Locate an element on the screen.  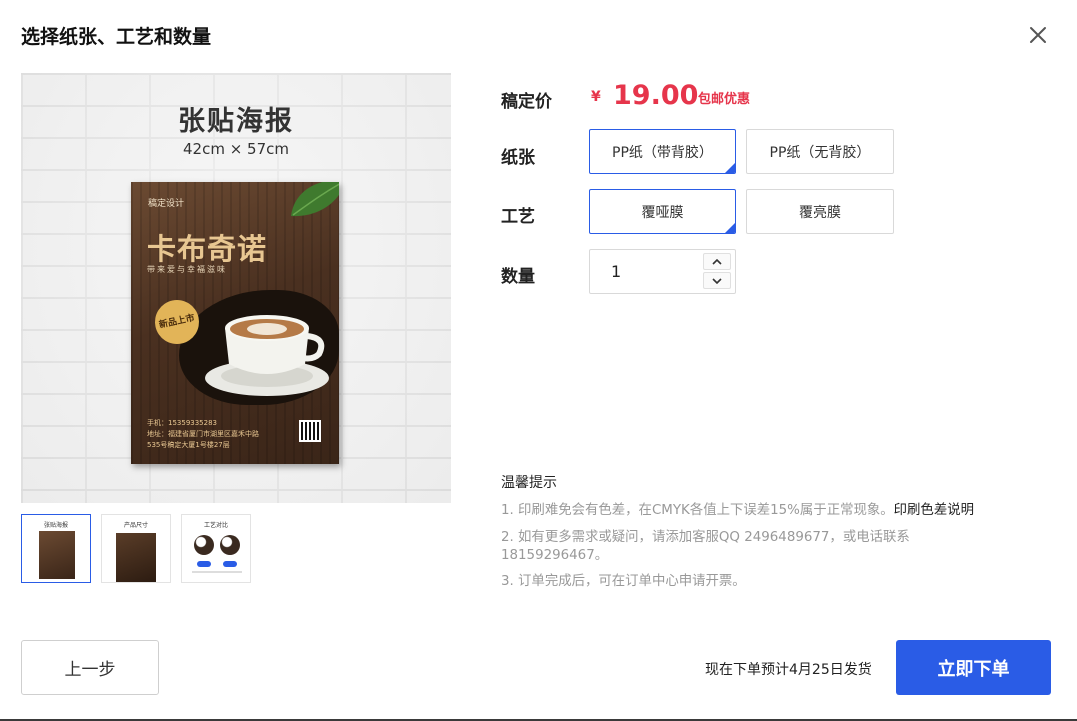
qr-code-icon is located at coordinates (310, 431).